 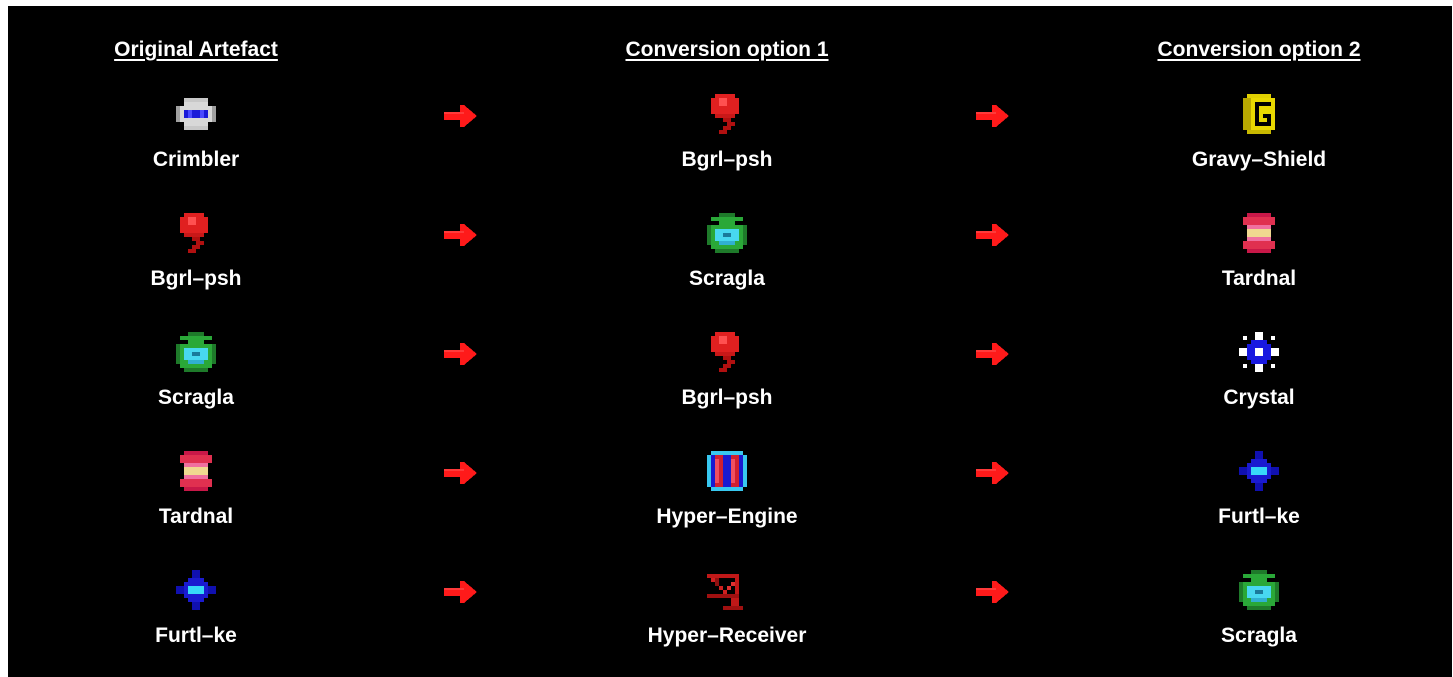 I want to click on artefact-name: Gravy–Shield, so click(x=1259, y=159).